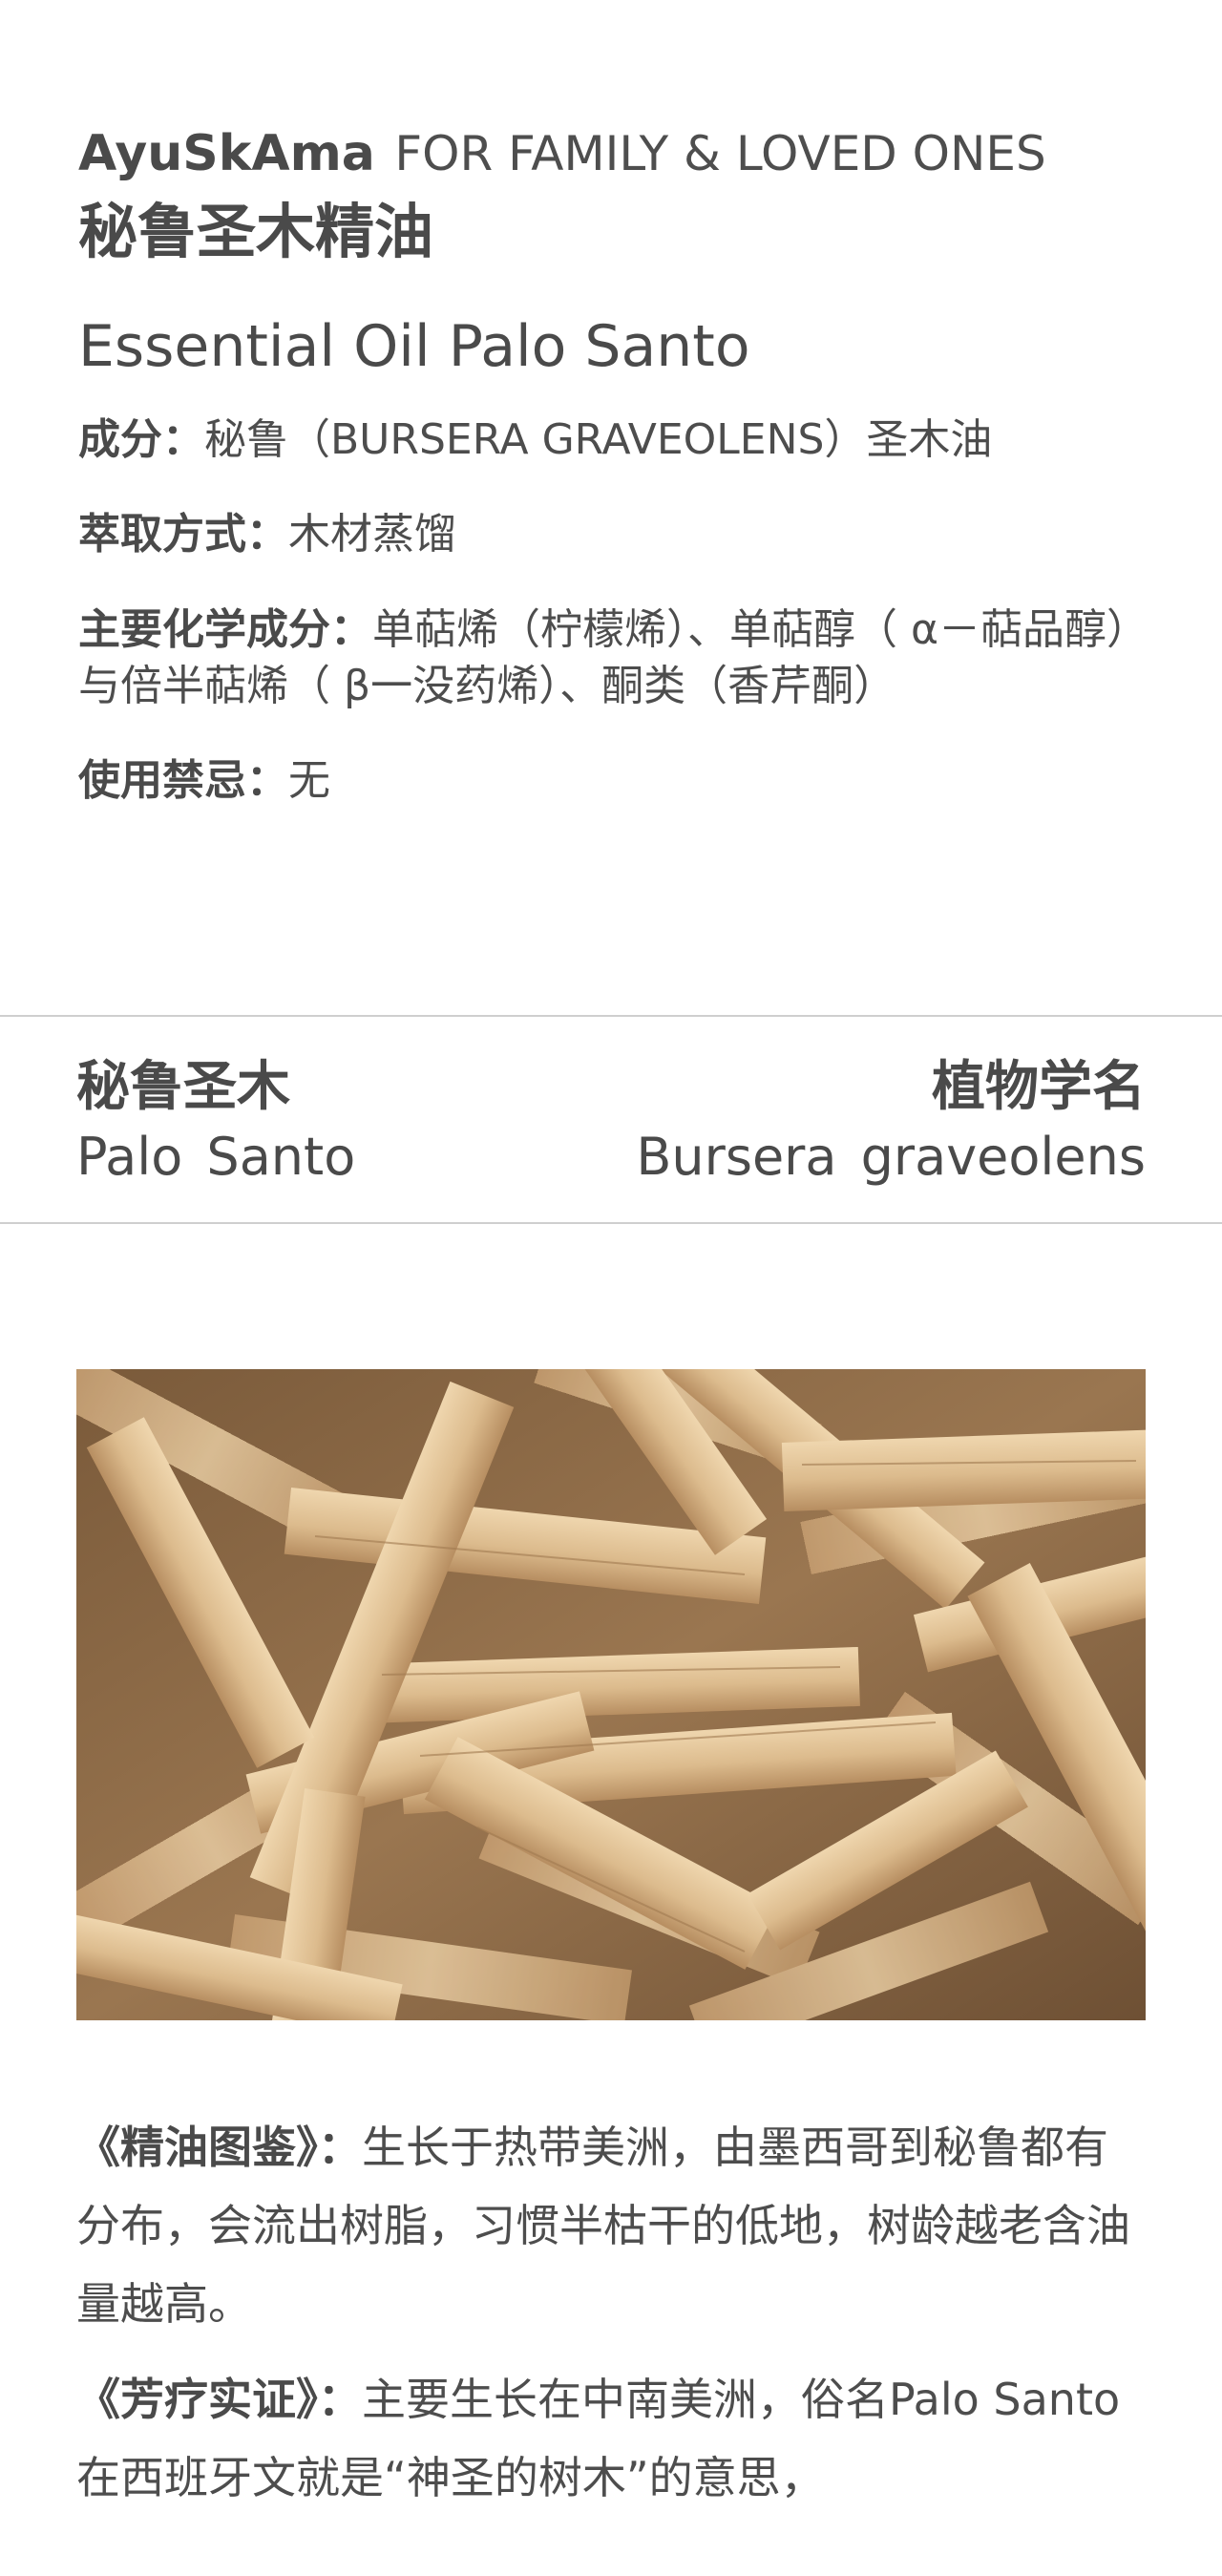 The width and height of the screenshot is (1222, 2576). I want to click on extraction-row: 萃取方式：木材蒸馏, so click(613, 534).